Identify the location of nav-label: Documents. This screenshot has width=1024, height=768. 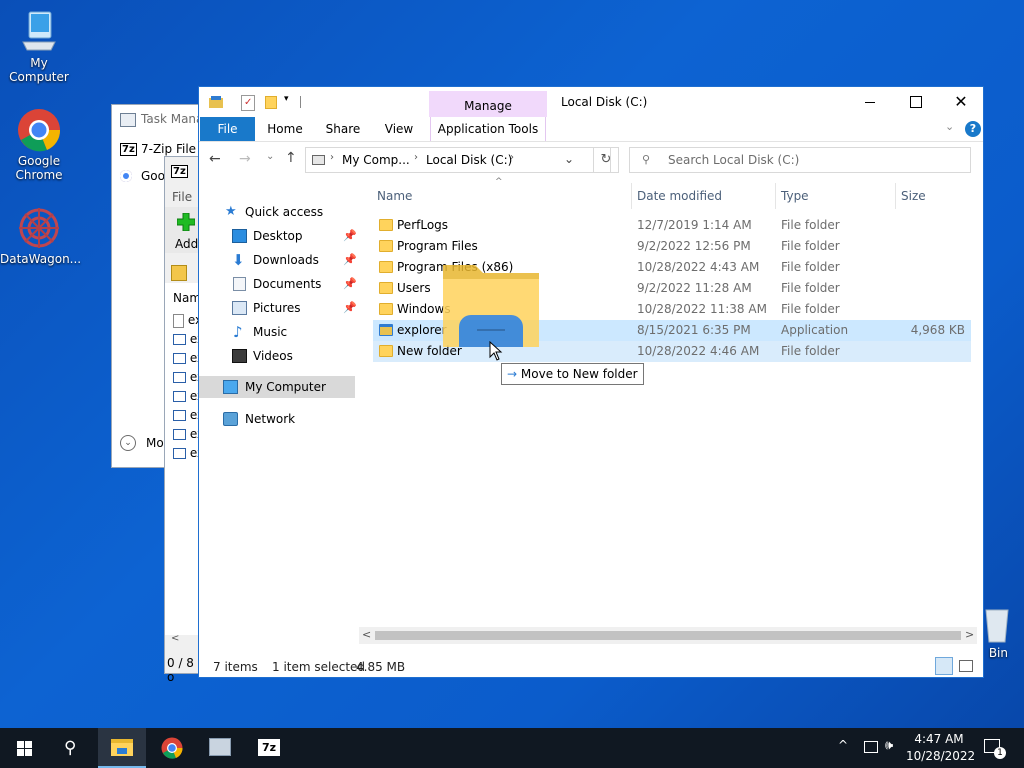
(287, 284).